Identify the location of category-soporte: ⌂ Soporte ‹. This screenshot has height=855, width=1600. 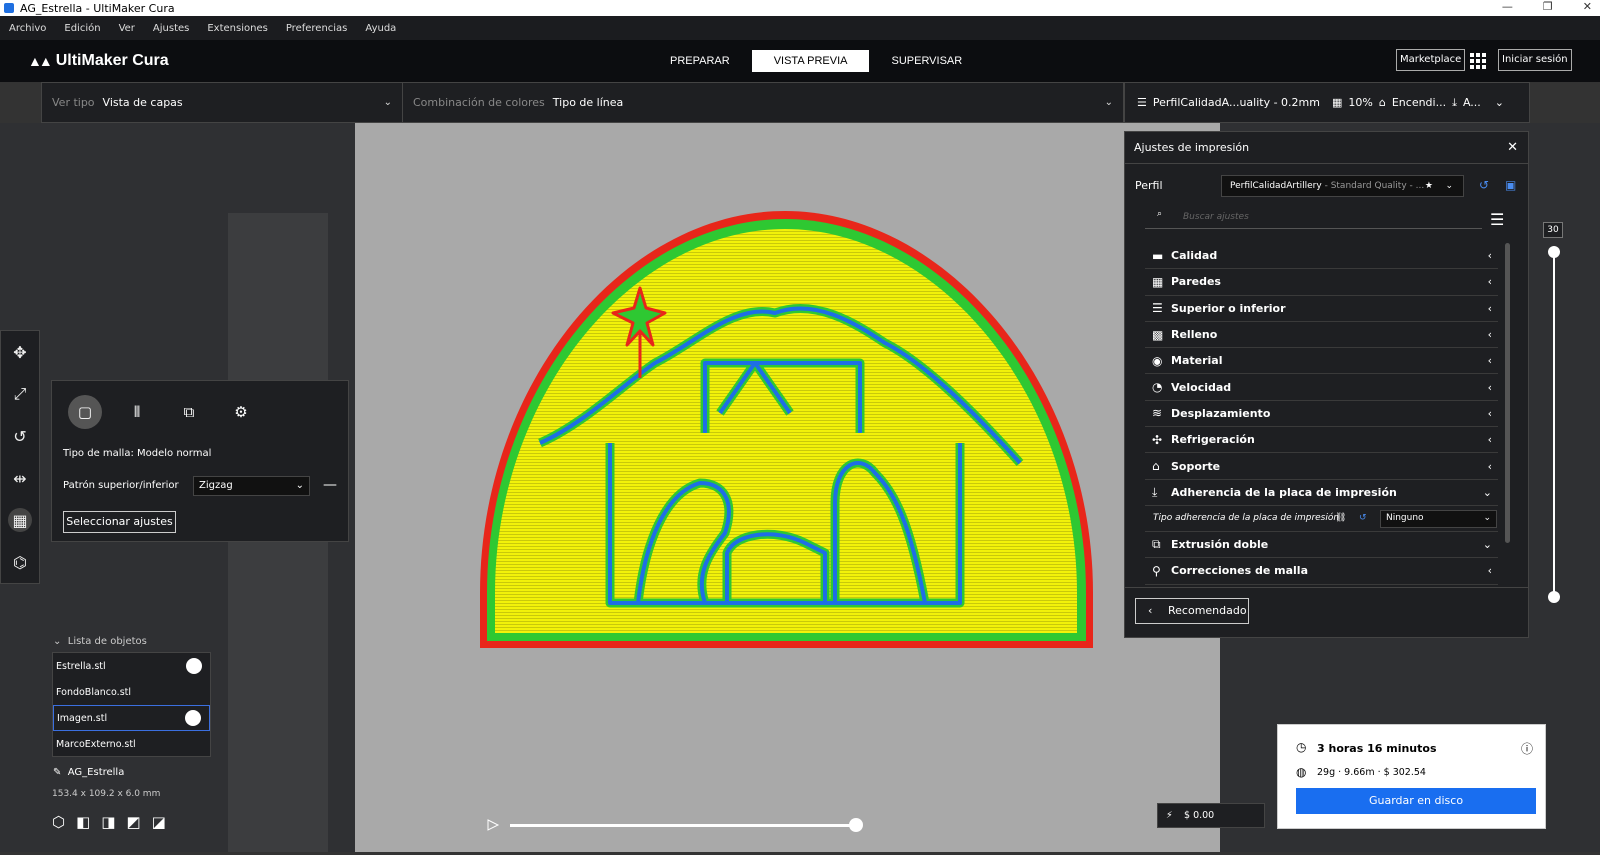
(1321, 466).